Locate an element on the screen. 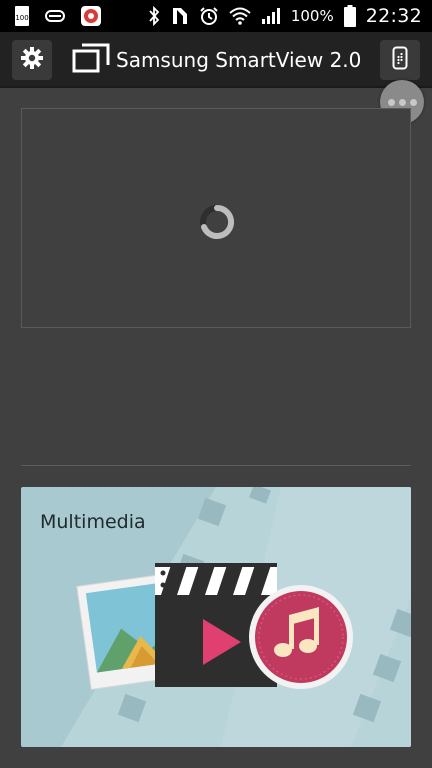 Image resolution: width=432 pixels, height=768 pixels. notification-icon is located at coordinates (55, 16).